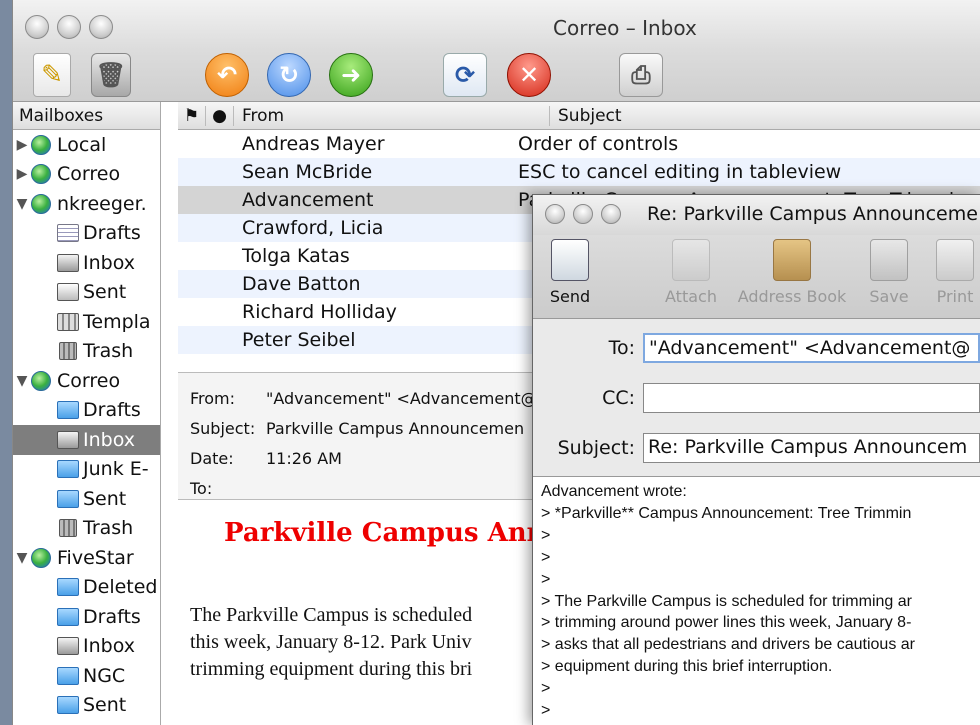  What do you see at coordinates (611, 214) in the screenshot?
I see `reply-zoom-button` at bounding box center [611, 214].